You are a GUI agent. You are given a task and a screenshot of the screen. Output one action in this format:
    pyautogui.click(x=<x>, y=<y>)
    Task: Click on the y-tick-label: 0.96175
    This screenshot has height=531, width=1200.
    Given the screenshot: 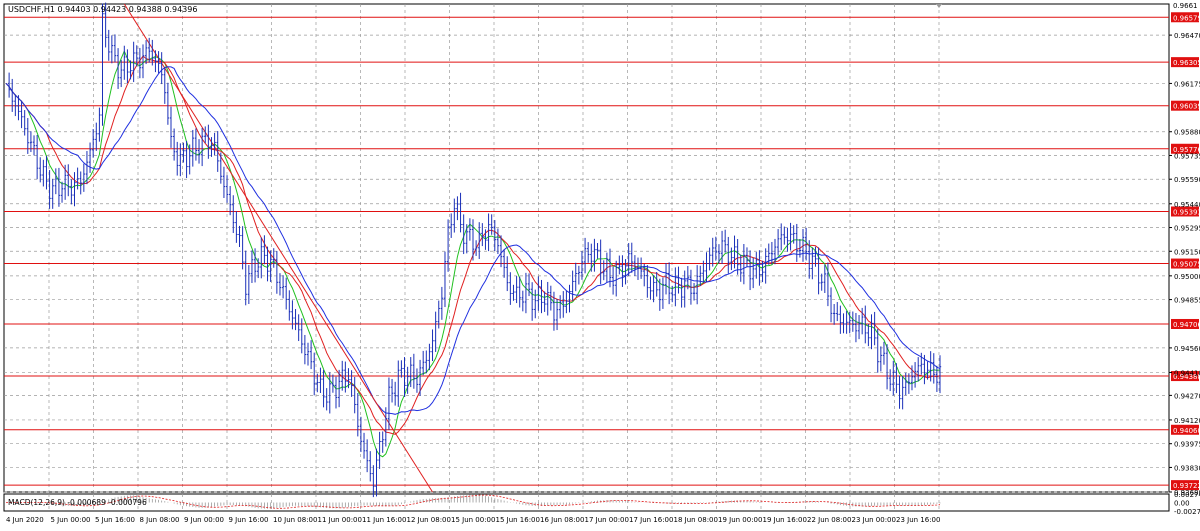 What is the action you would take?
    pyautogui.click(x=1187, y=84)
    